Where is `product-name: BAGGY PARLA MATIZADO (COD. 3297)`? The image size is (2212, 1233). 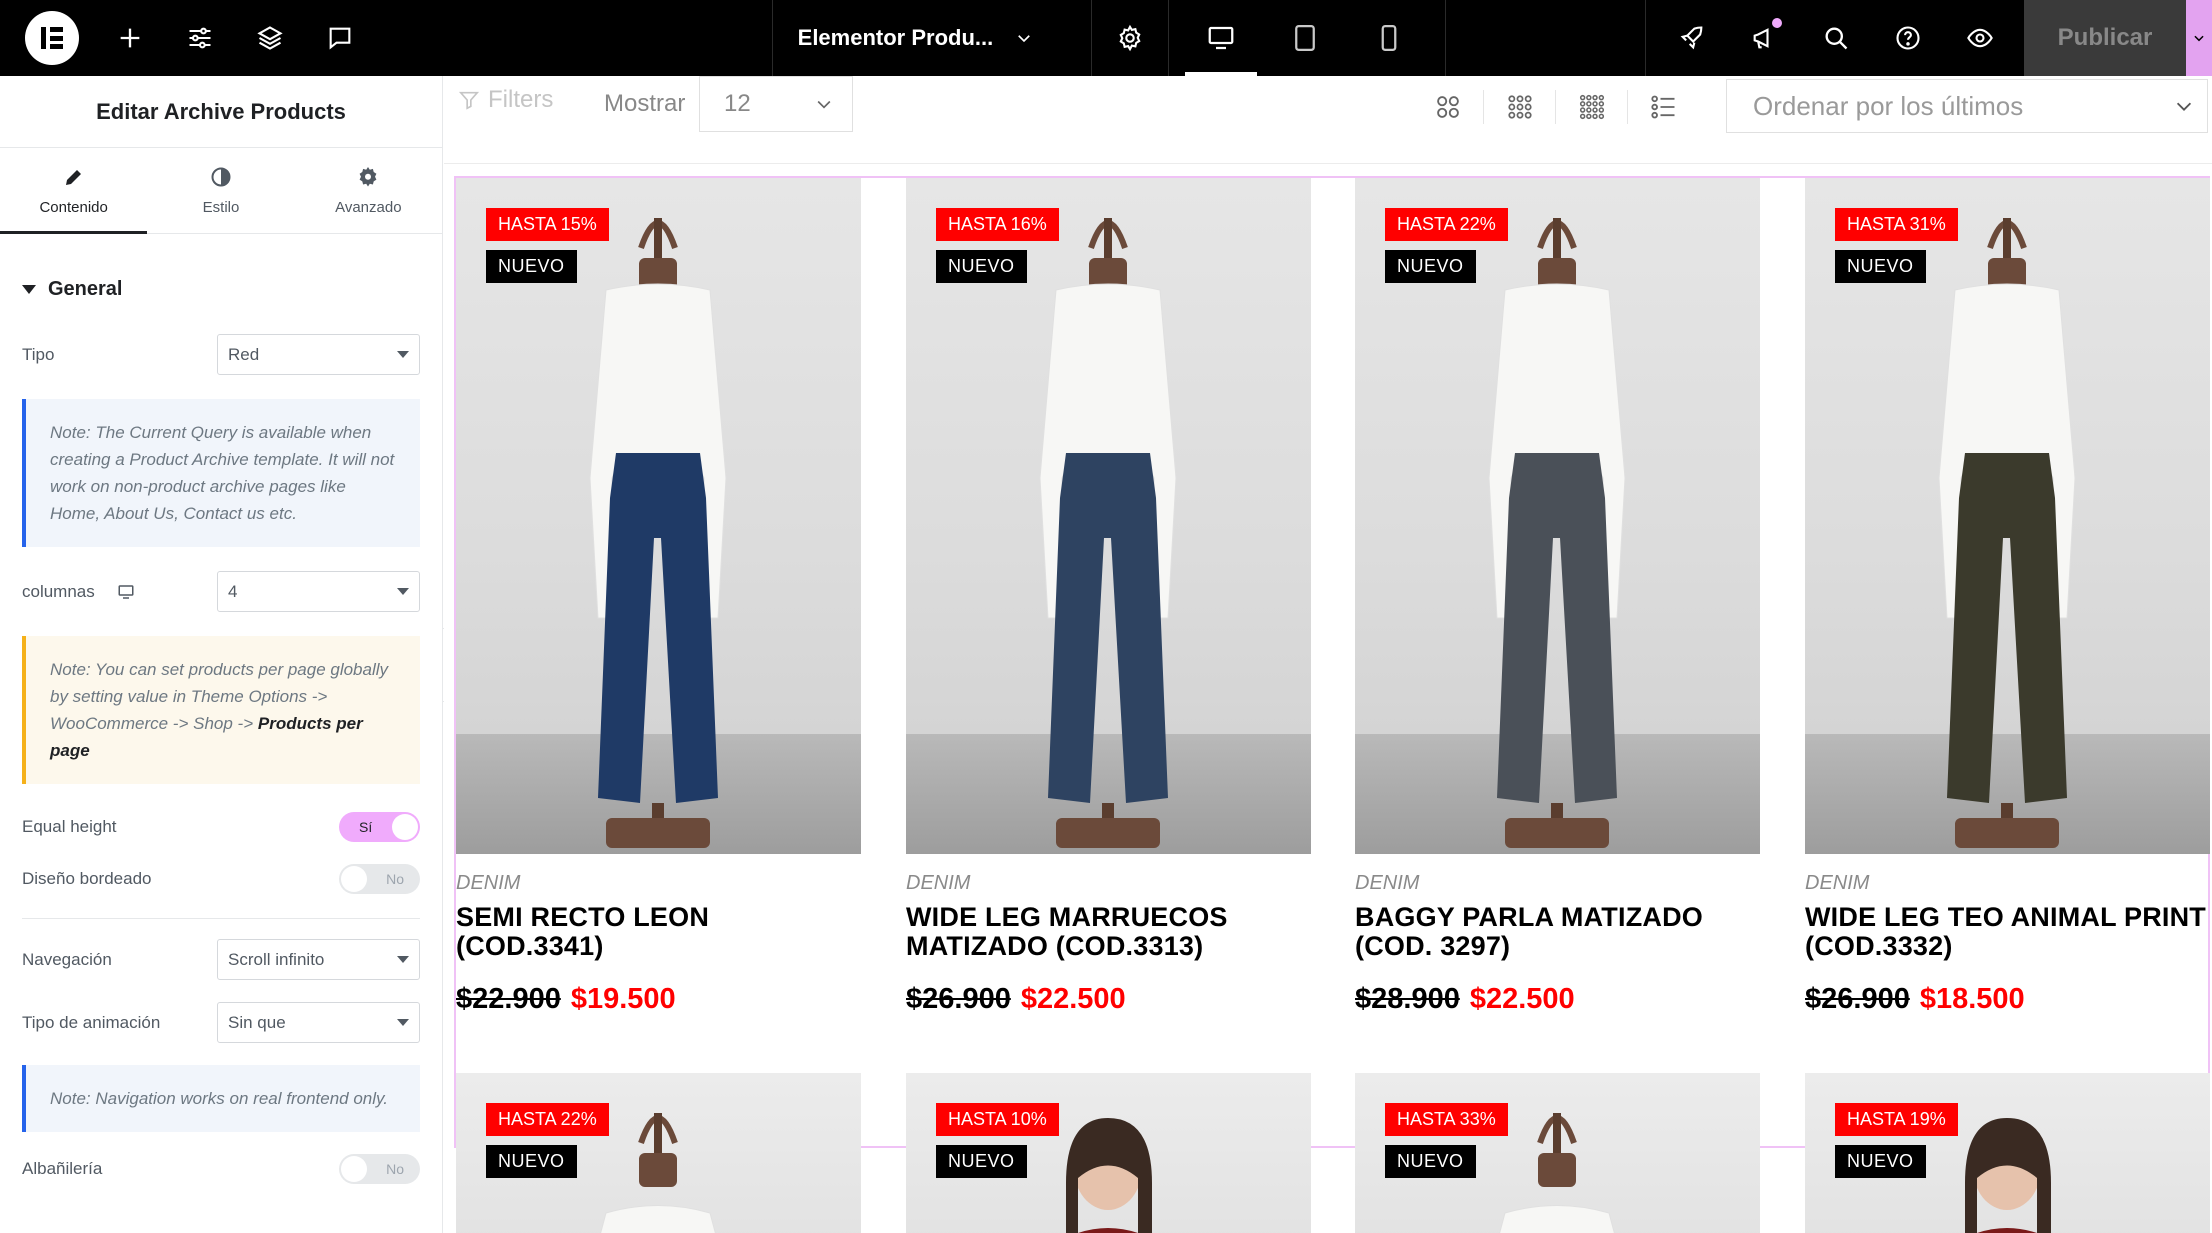
product-name: BAGGY PARLA MATIZADO (COD. 3297) is located at coordinates (1557, 932).